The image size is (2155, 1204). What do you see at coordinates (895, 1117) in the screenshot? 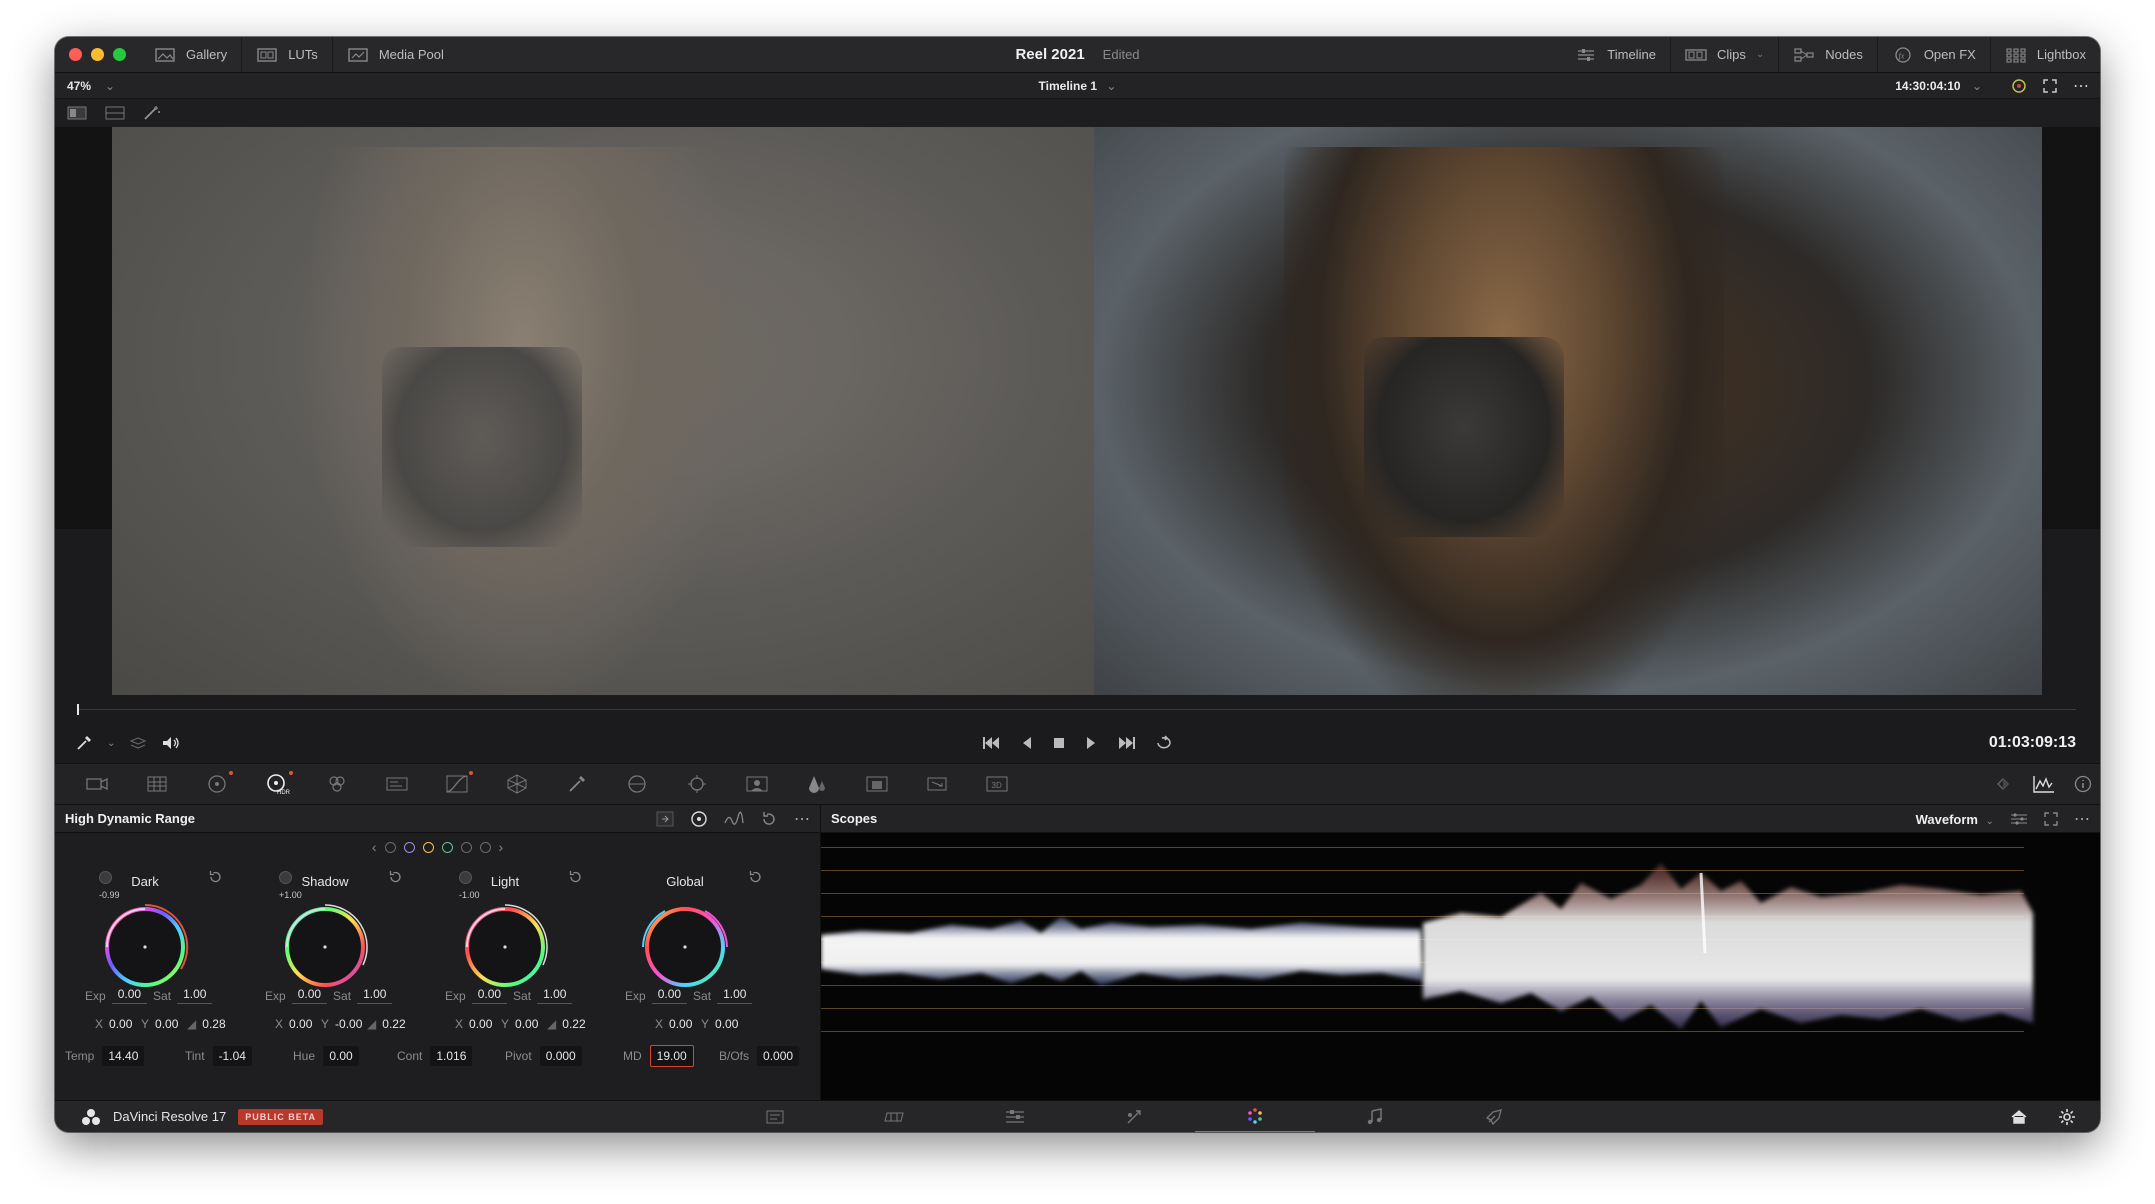
I see `page-cut` at bounding box center [895, 1117].